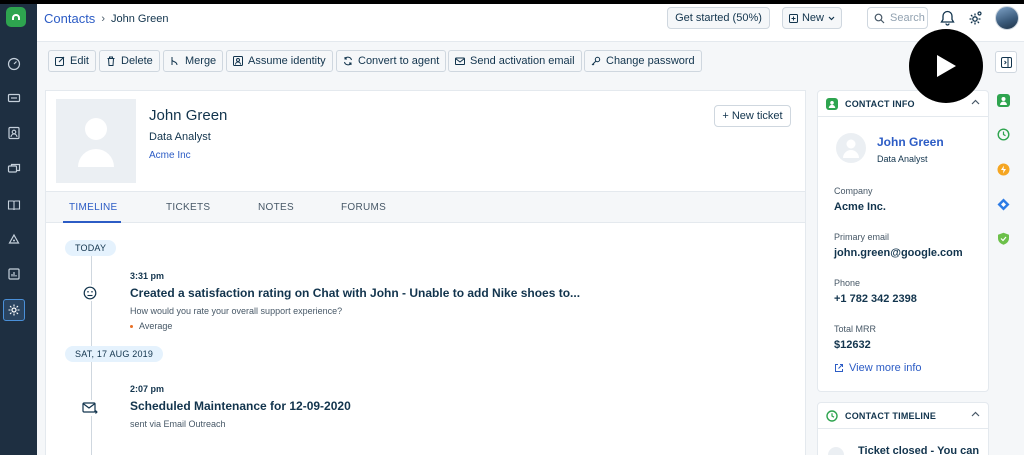 Image resolution: width=1024 pixels, height=455 pixels. What do you see at coordinates (238, 61) in the screenshot?
I see `identity-icon` at bounding box center [238, 61].